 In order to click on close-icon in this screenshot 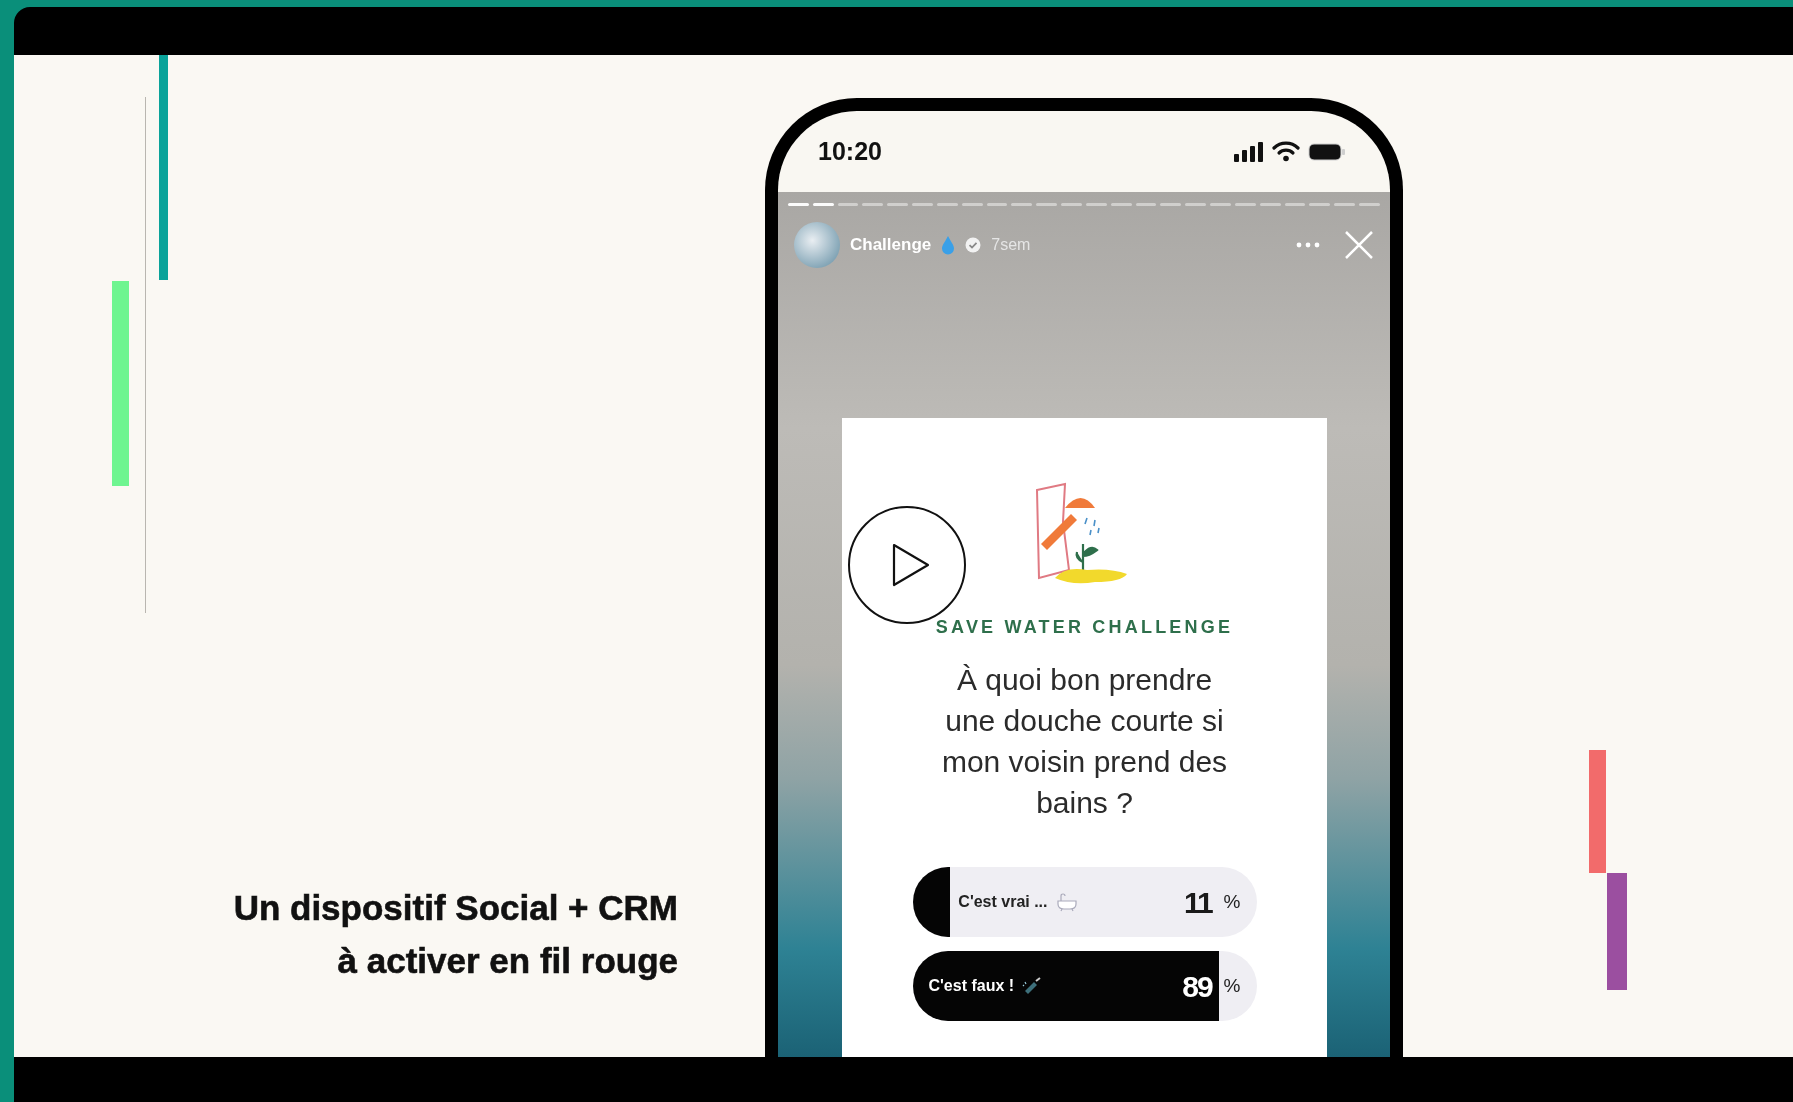, I will do `click(1359, 245)`.